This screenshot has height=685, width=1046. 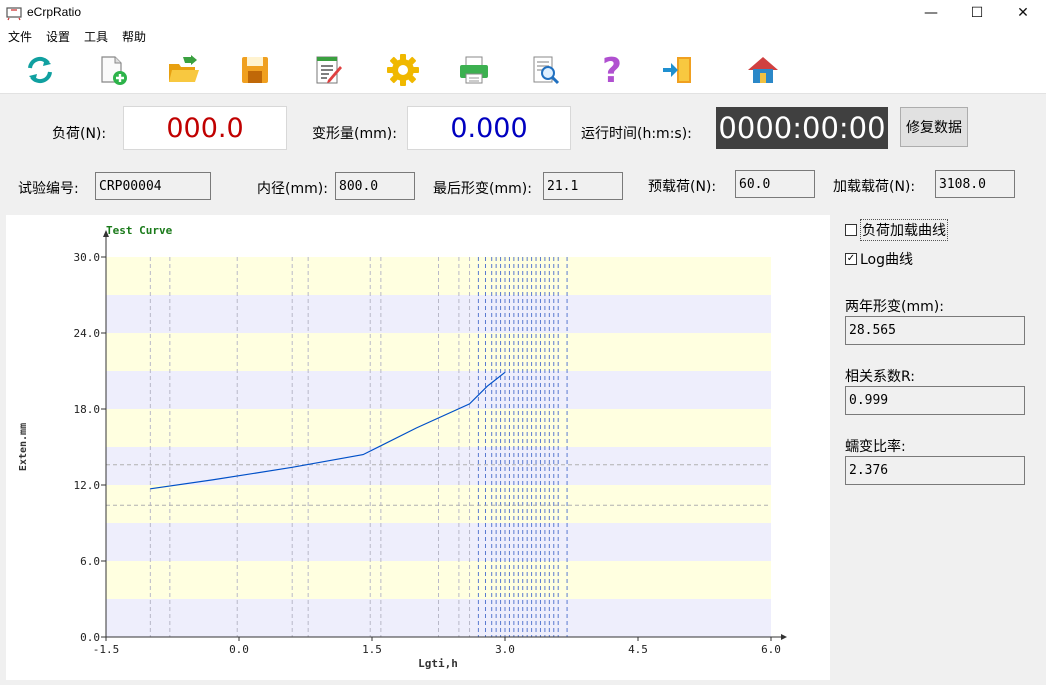 What do you see at coordinates (784, 637) in the screenshot?
I see `x-axis-arrow` at bounding box center [784, 637].